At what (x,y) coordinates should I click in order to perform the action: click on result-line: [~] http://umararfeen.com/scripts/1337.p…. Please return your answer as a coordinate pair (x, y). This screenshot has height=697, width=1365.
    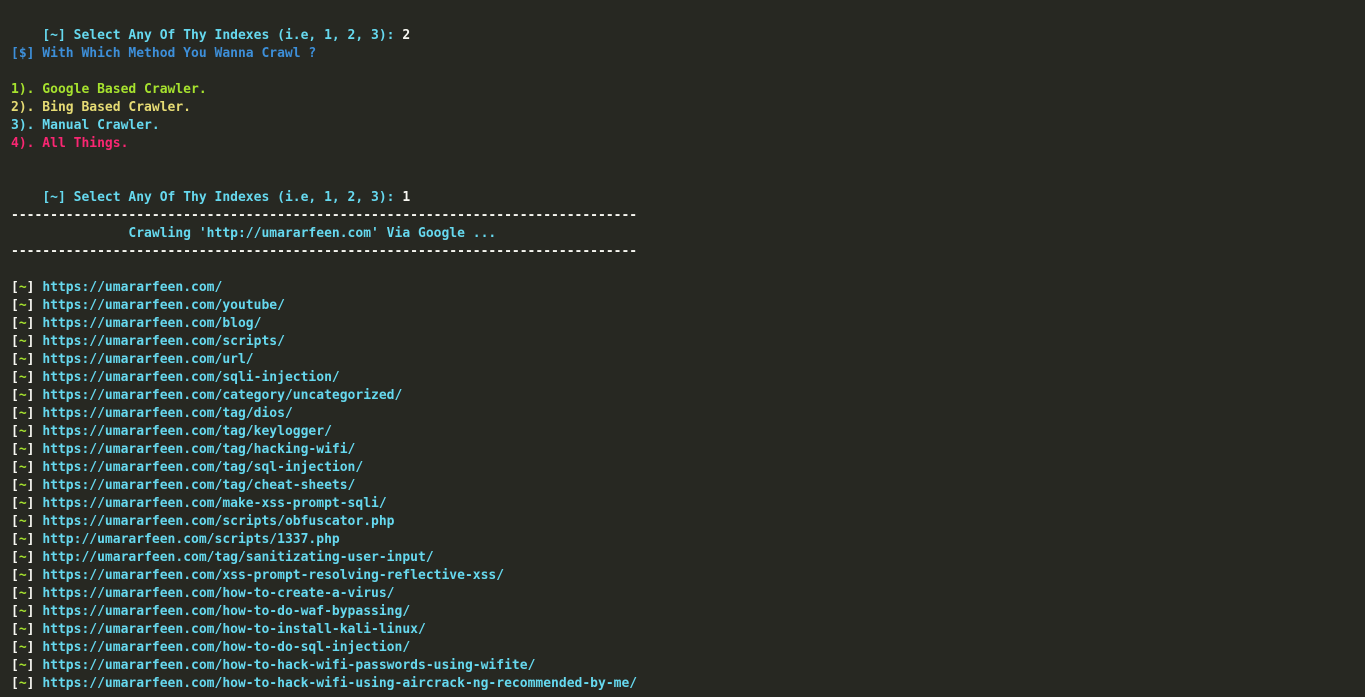
    Looking at the image, I should click on (688, 540).